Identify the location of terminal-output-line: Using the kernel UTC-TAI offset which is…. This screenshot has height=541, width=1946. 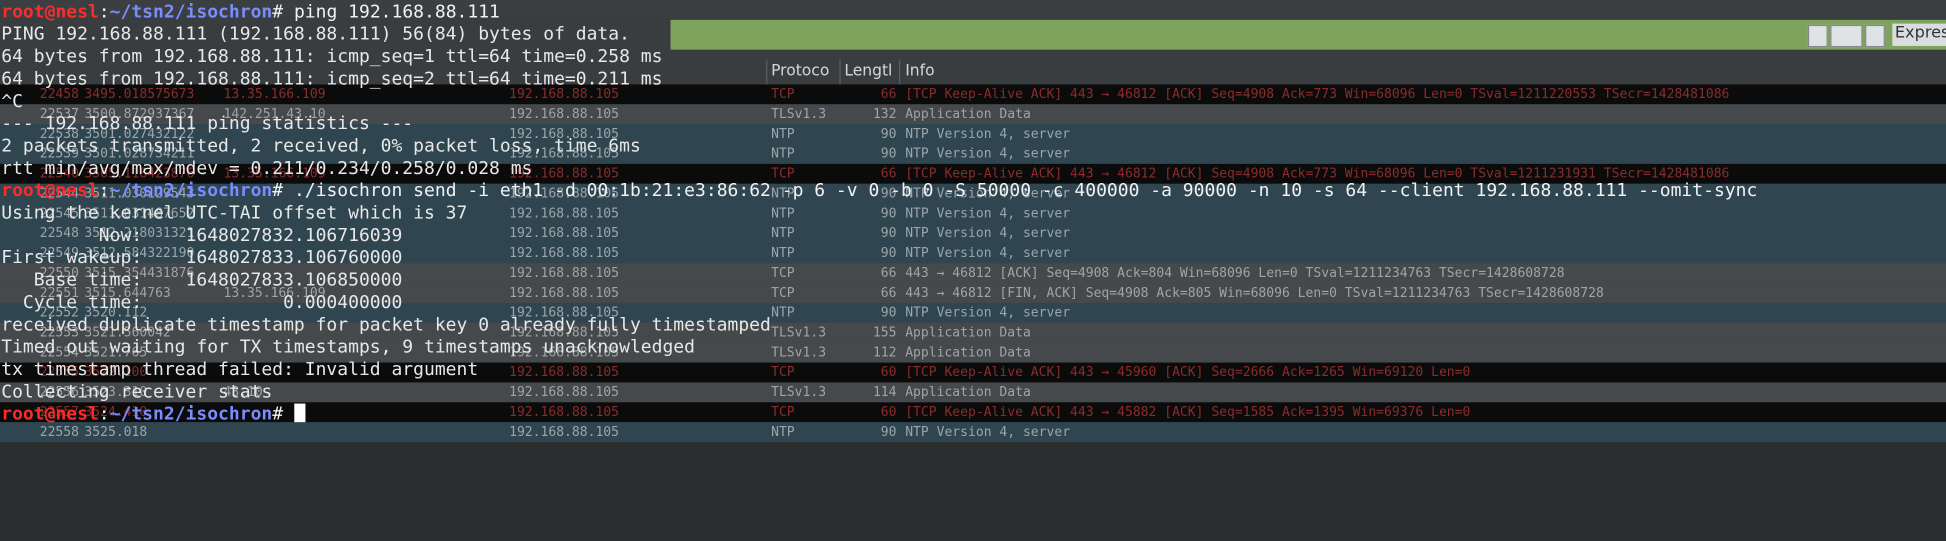
(234, 213).